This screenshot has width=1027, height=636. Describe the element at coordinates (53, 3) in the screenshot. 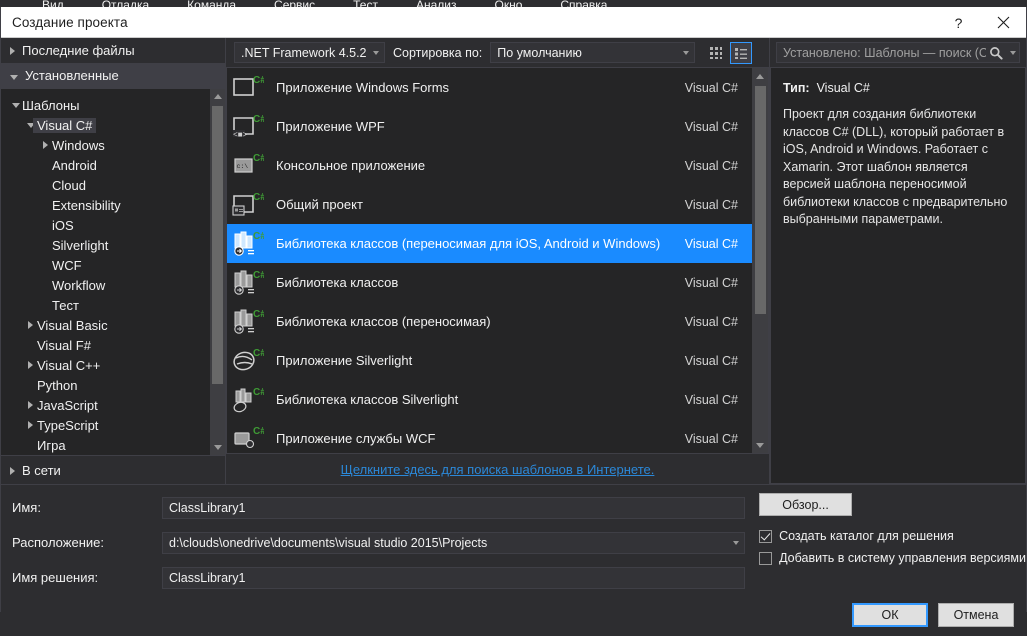

I see `menu-item-vid: Вид` at that location.